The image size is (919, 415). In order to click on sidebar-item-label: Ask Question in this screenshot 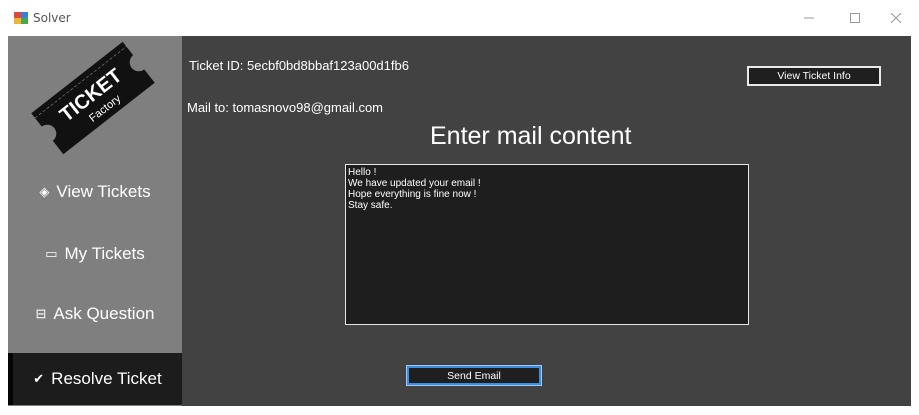, I will do `click(104, 313)`.